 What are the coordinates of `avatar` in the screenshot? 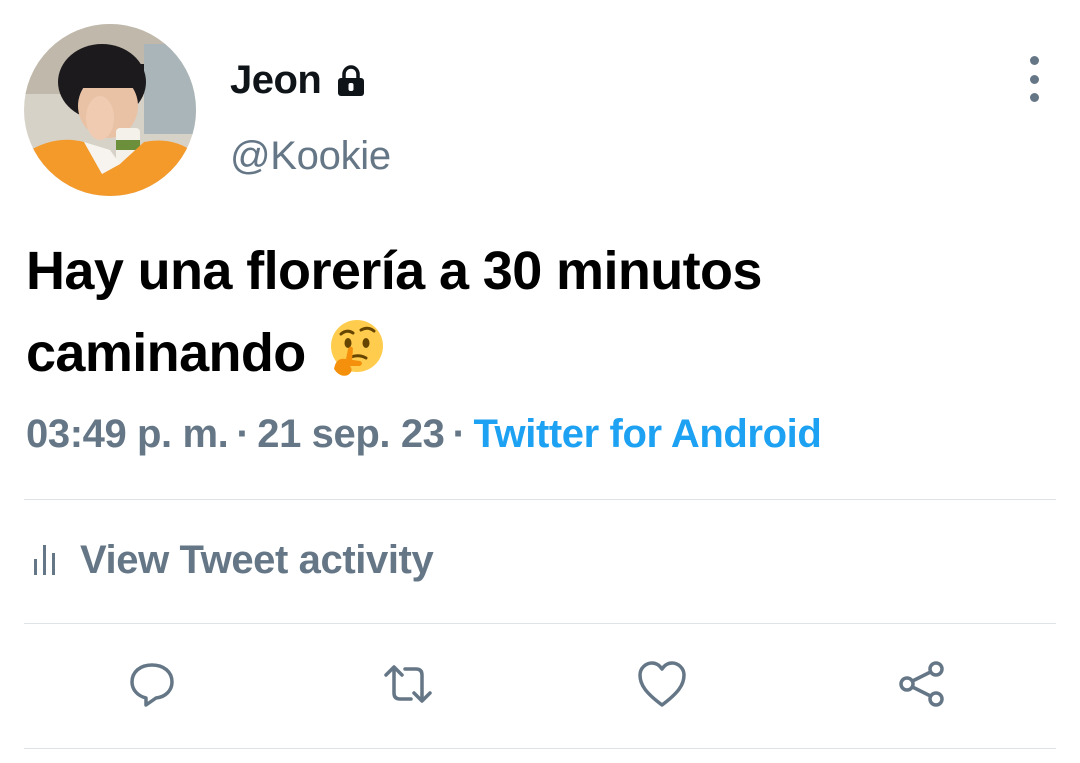 It's located at (110, 110).